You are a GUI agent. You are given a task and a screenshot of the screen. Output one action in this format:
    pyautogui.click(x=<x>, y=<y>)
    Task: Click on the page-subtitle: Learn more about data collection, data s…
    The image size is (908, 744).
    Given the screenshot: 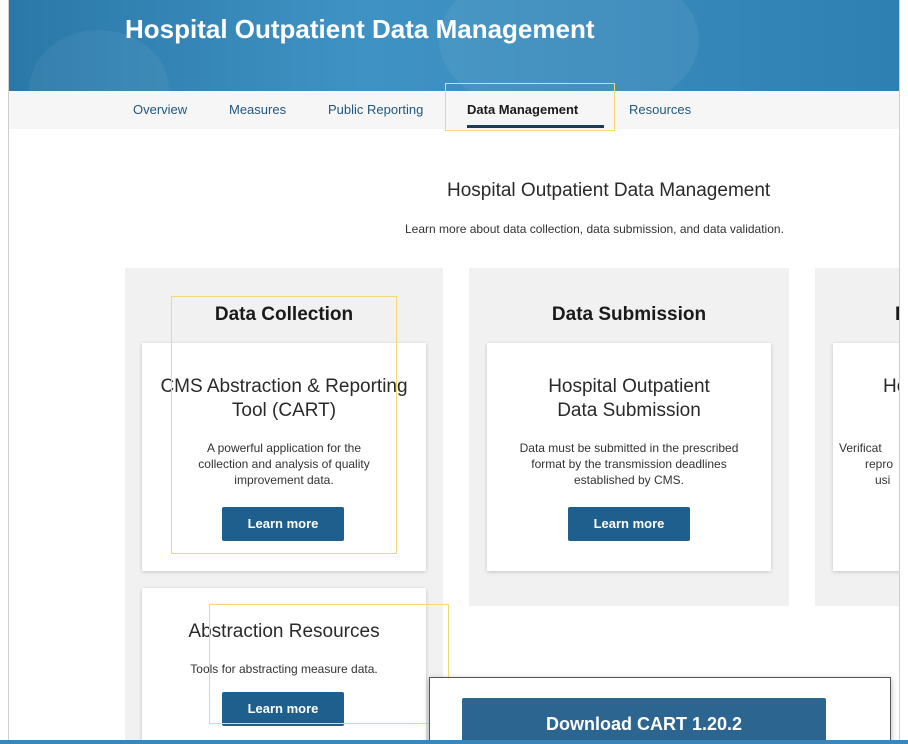 What is the action you would take?
    pyautogui.click(x=594, y=229)
    